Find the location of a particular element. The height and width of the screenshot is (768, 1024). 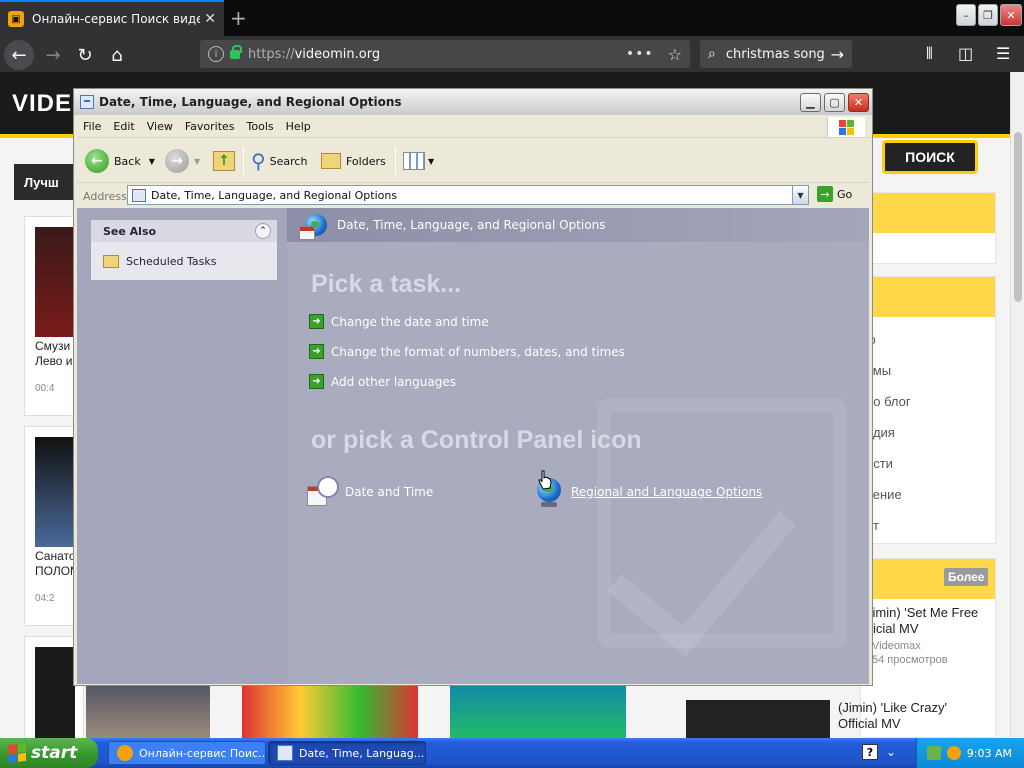

address-label: Address is located at coordinates (105, 196).